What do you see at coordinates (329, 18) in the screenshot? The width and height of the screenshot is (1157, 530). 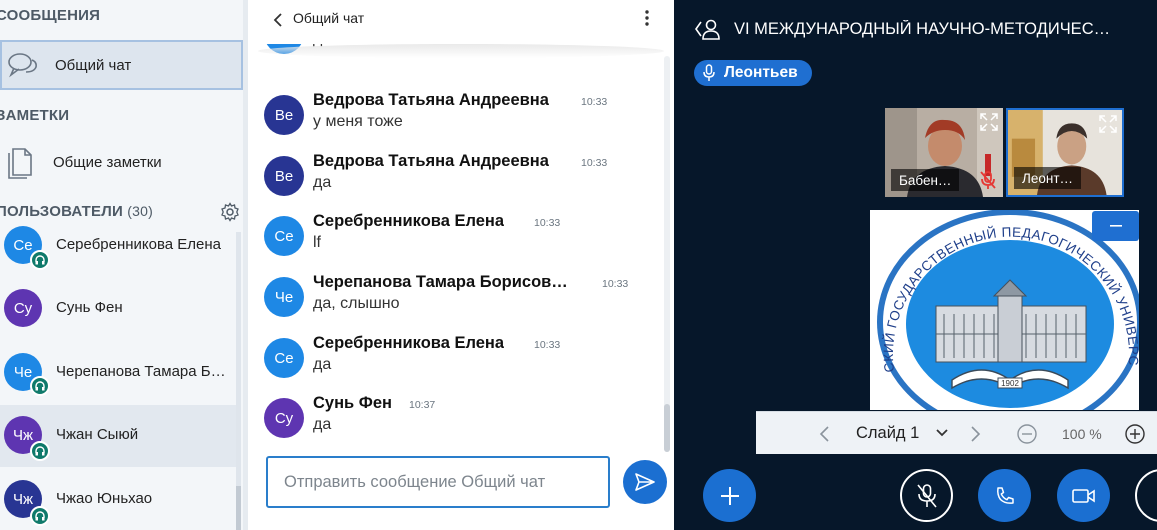 I see `chat-title: Общий чат` at bounding box center [329, 18].